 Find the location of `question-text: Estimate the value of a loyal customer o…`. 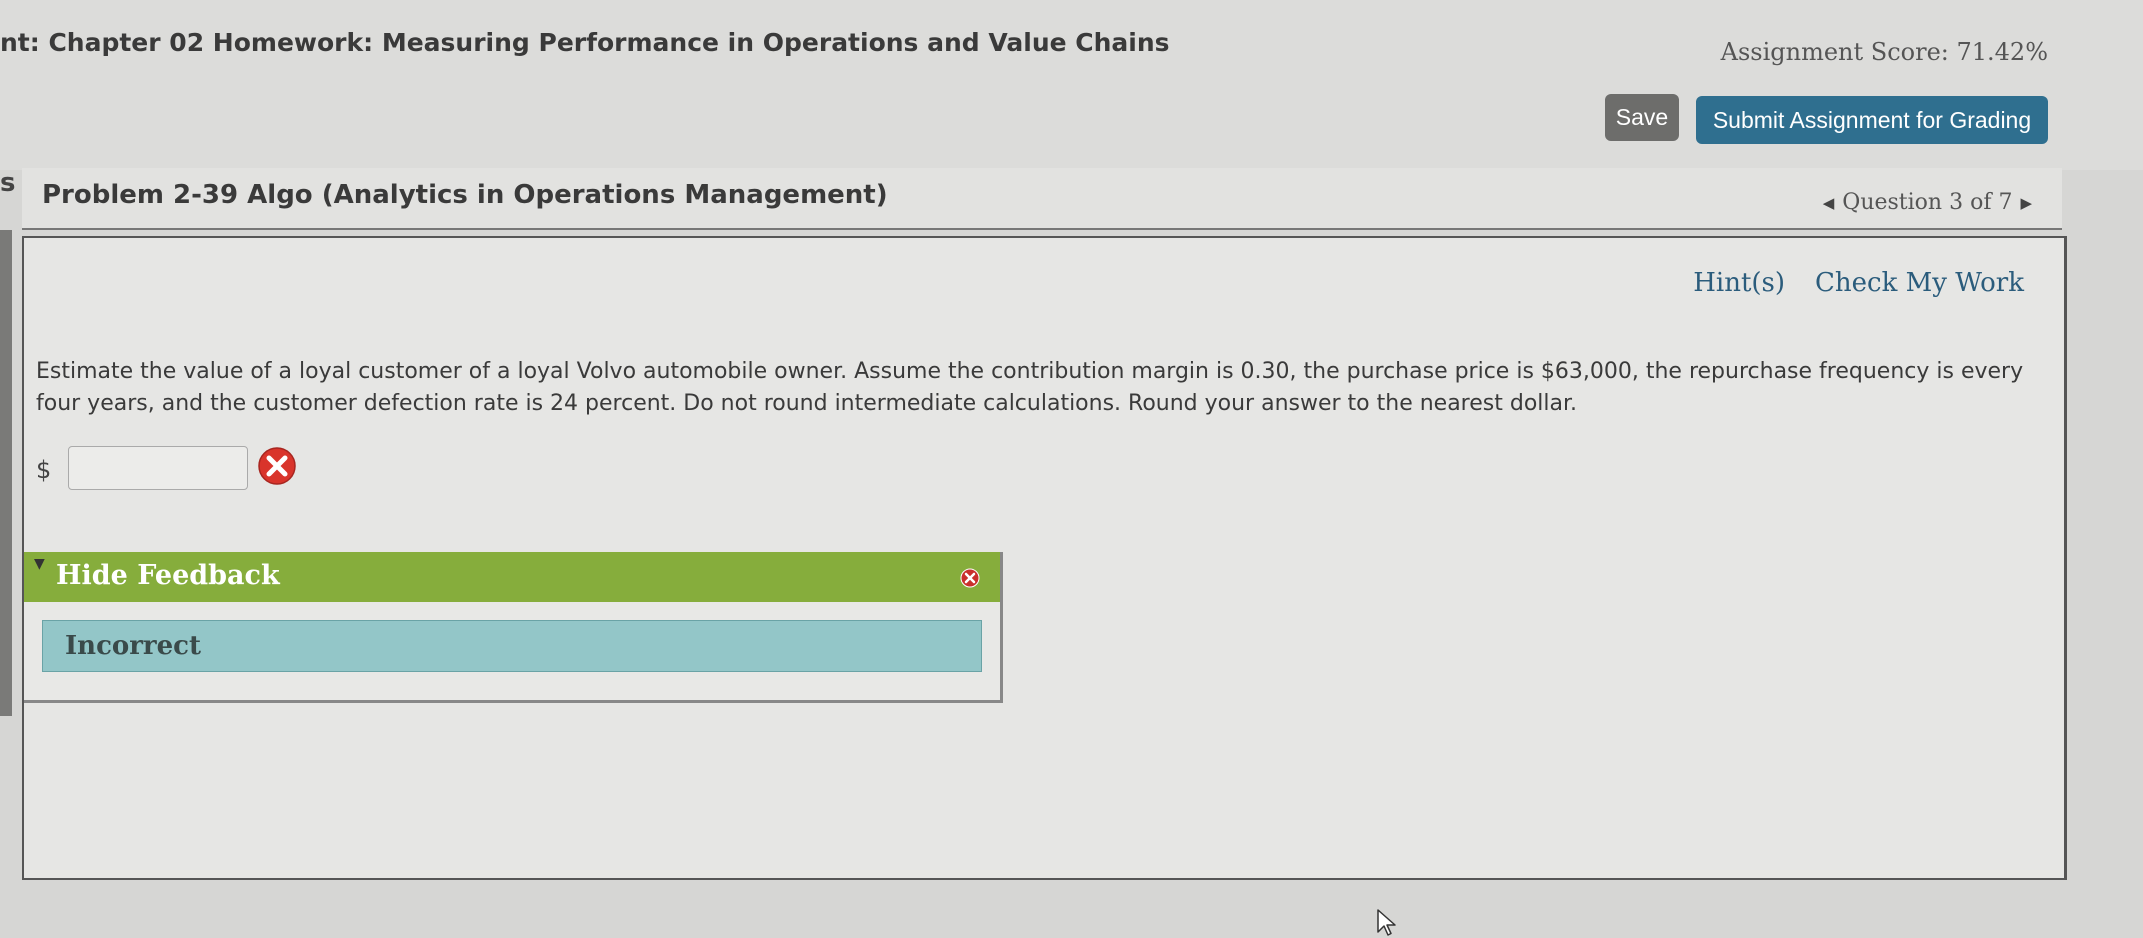

question-text: Estimate the value of a loyal customer o… is located at coordinates (1030, 387).